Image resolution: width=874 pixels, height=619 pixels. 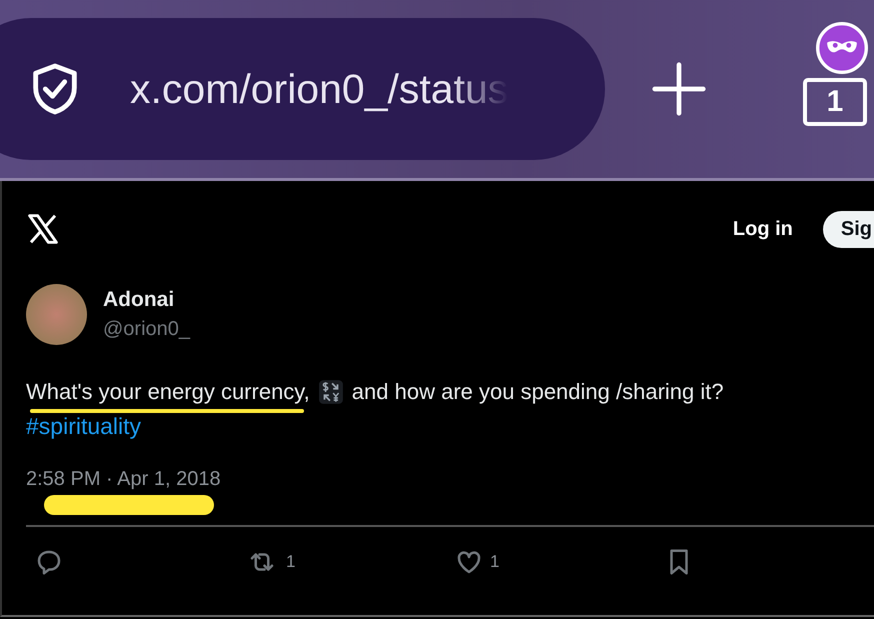 What do you see at coordinates (679, 89) in the screenshot?
I see `plus-icon` at bounding box center [679, 89].